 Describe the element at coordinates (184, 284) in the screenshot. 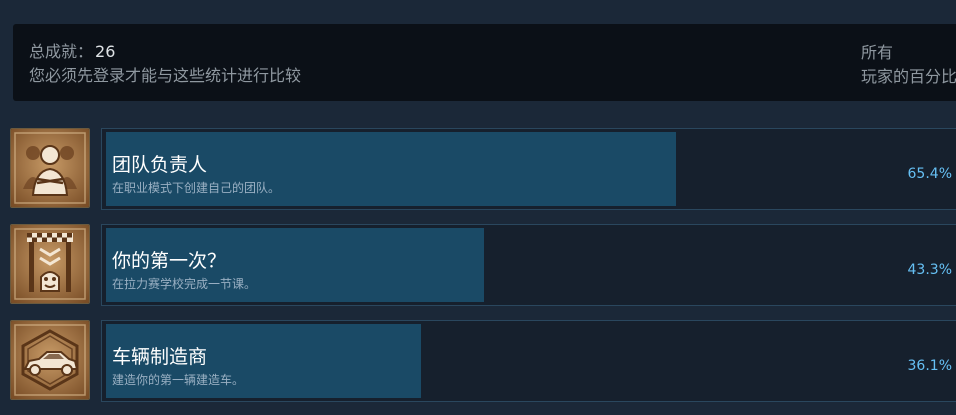

I see `achievement-description: 在拉力赛学校完成一节课。` at that location.